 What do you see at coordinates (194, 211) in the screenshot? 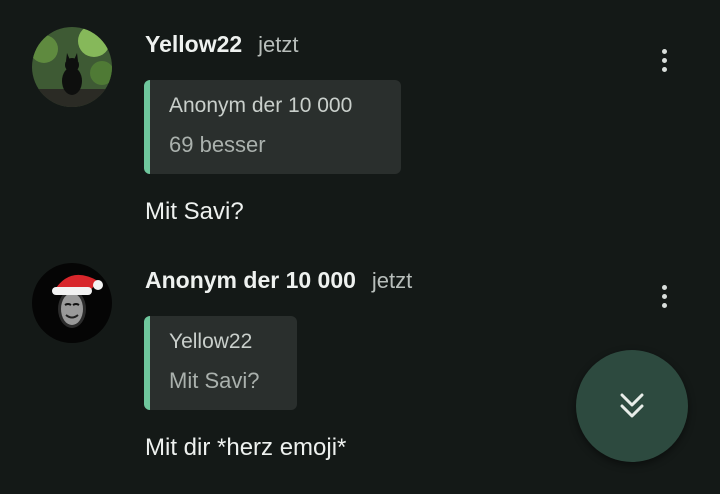
I see `message-text: Mit Savi?` at bounding box center [194, 211].